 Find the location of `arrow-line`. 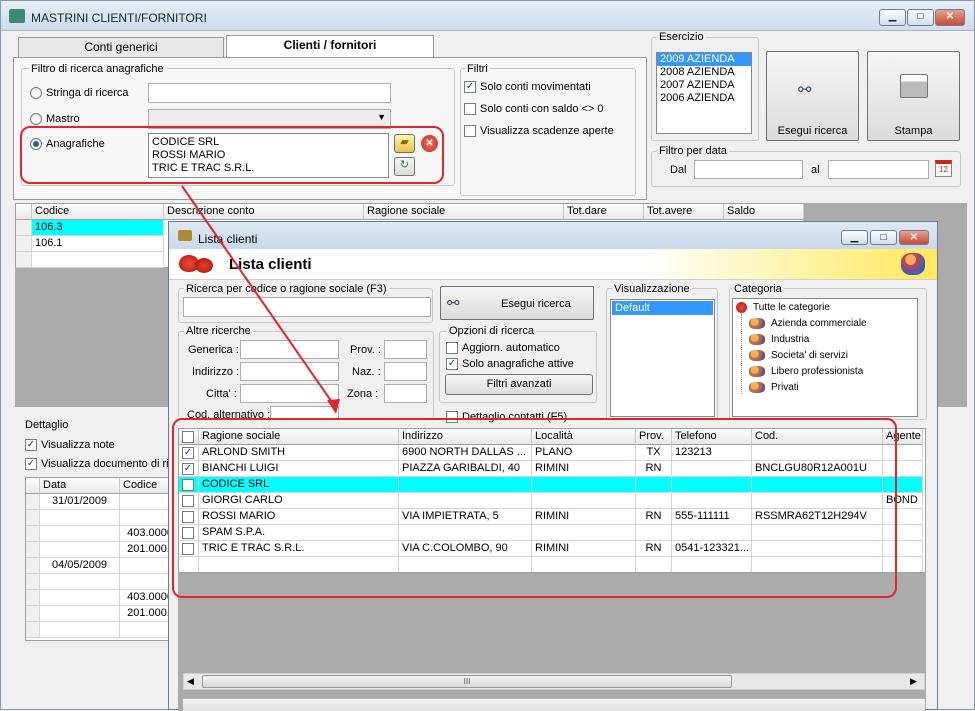

arrow-line is located at coordinates (259, 297).